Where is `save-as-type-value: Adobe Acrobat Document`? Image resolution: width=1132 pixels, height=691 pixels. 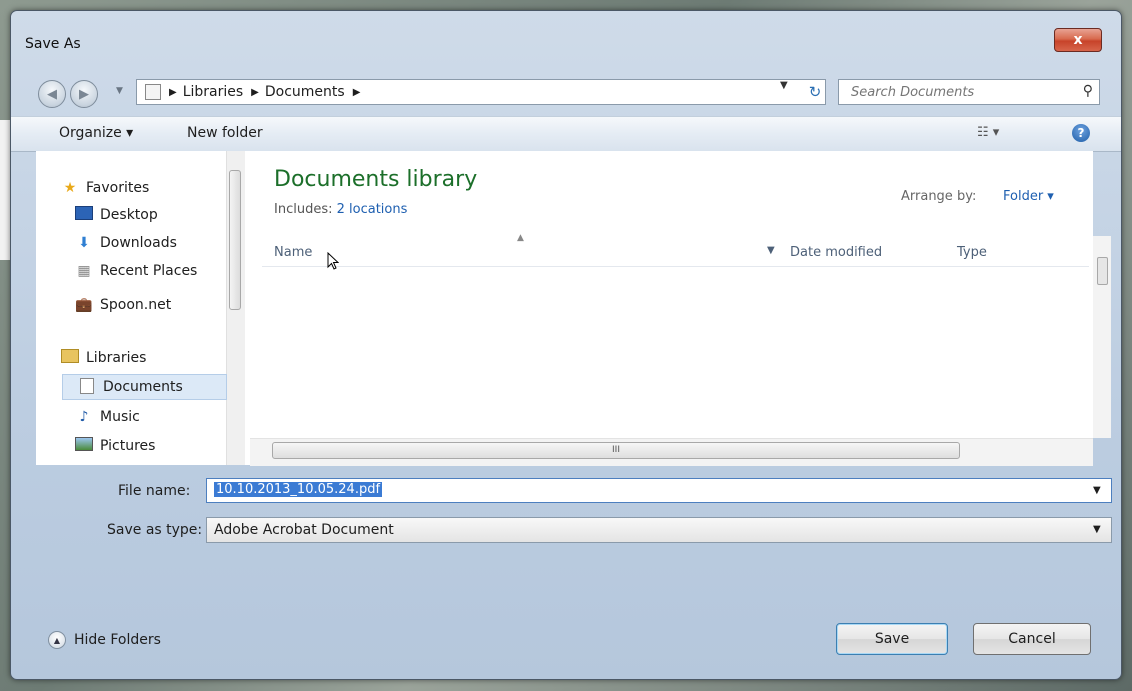
save-as-type-value: Adobe Acrobat Document is located at coordinates (304, 530).